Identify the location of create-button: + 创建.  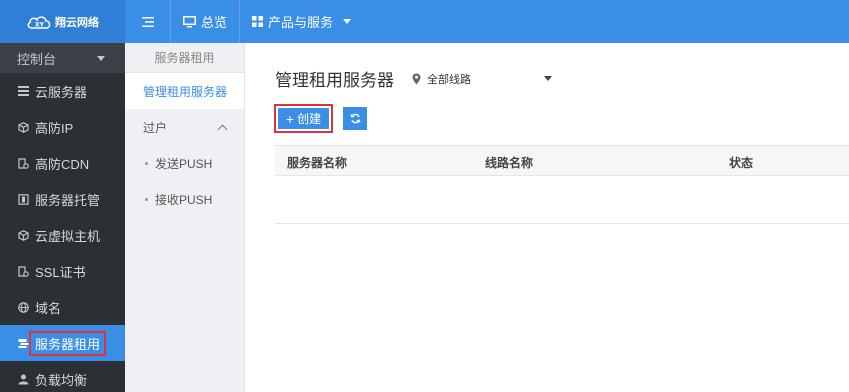
(303, 118).